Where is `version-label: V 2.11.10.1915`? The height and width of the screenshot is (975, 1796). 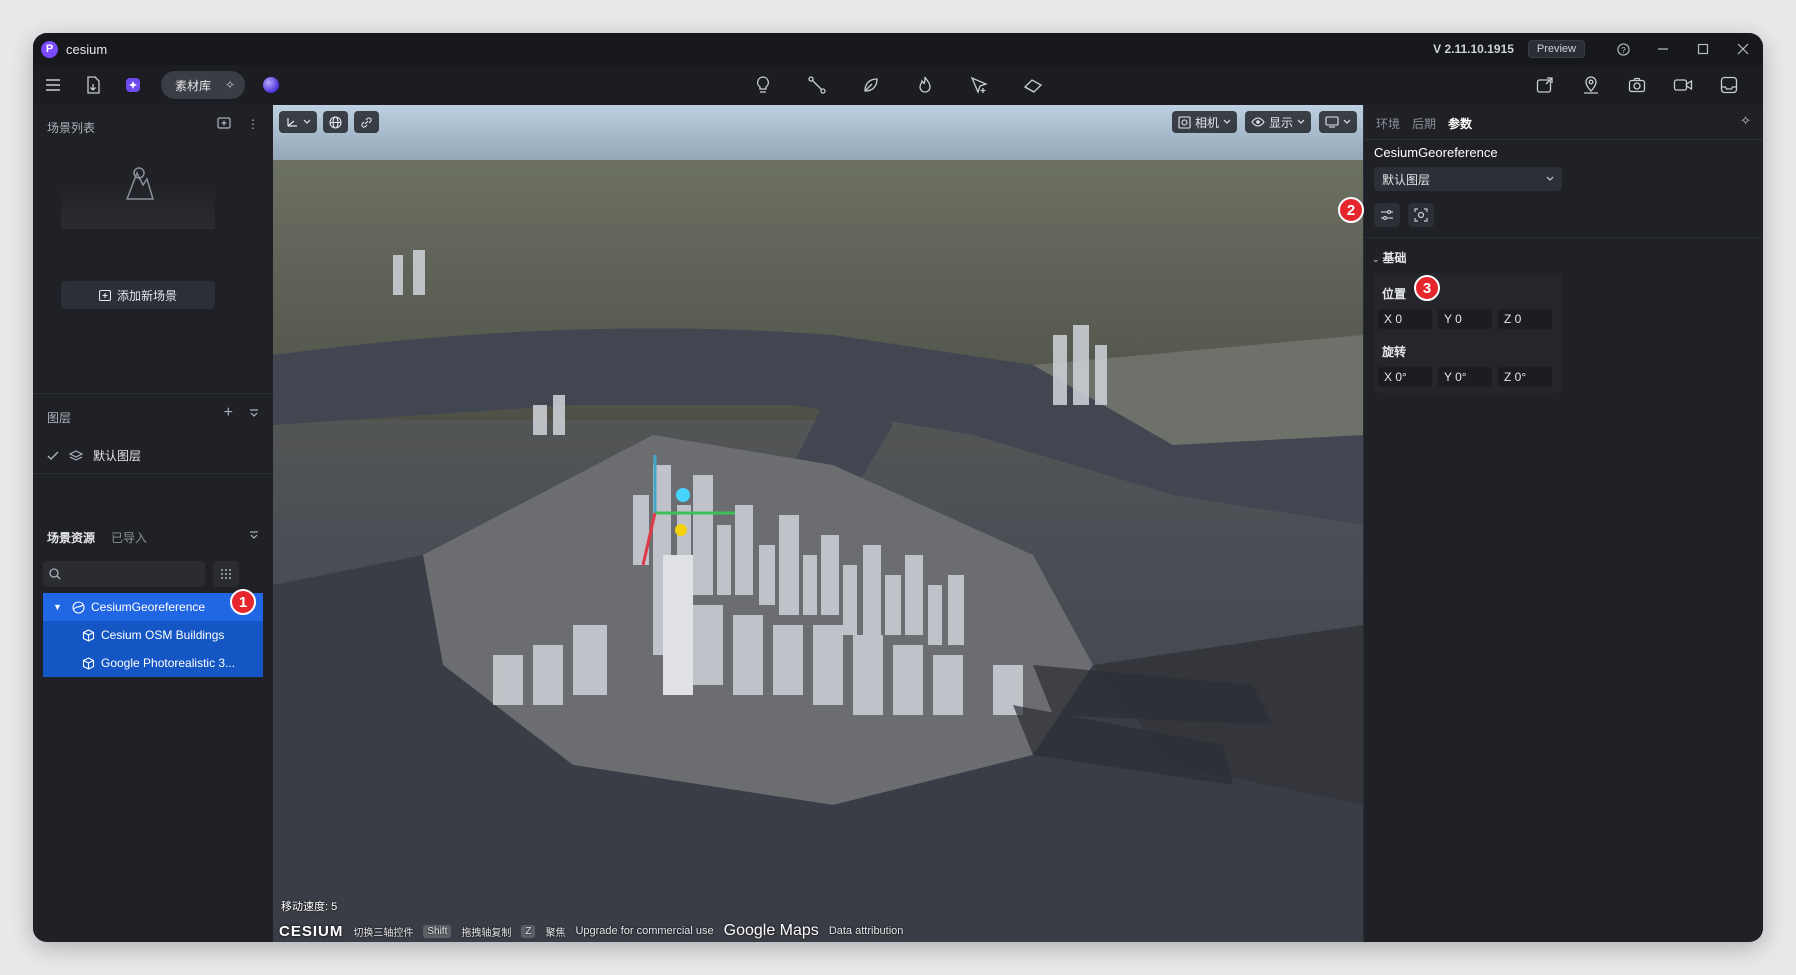
version-label: V 2.11.10.1915 is located at coordinates (1473, 49).